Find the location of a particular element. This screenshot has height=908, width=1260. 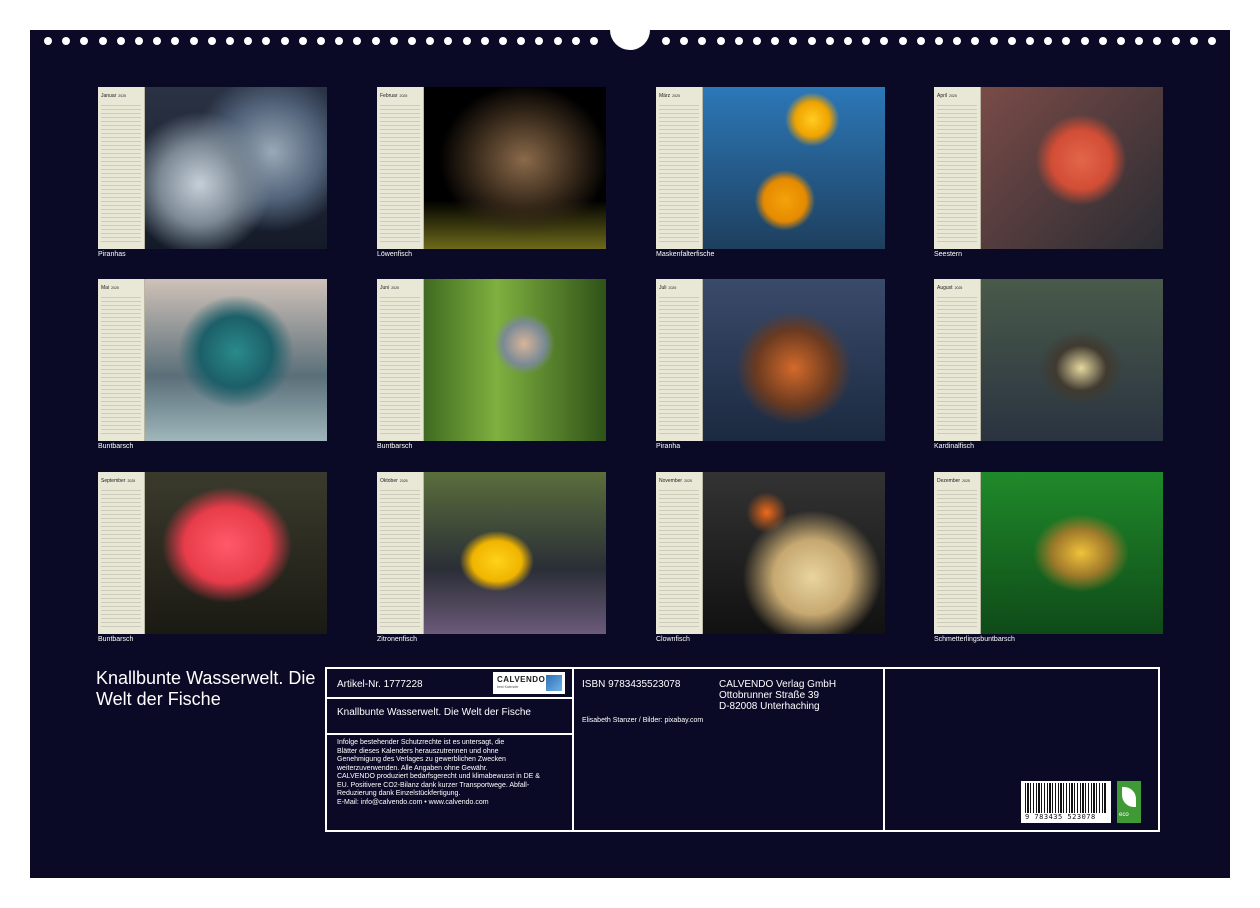

isbn-barcode: 9 783435 523078 is located at coordinates (1066, 802).